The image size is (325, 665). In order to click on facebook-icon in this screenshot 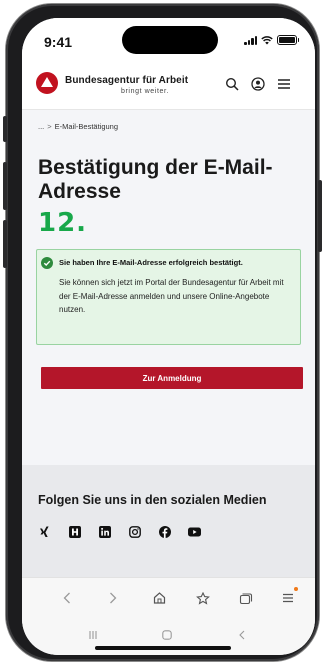, I will do `click(164, 531)`.